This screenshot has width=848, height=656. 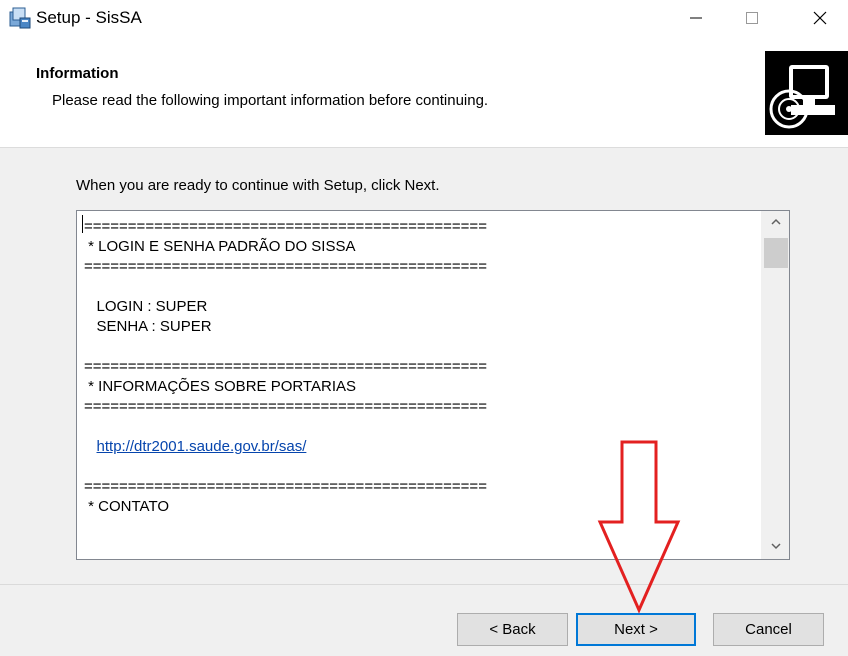 What do you see at coordinates (20, 18) in the screenshot?
I see `setup-installer-icon` at bounding box center [20, 18].